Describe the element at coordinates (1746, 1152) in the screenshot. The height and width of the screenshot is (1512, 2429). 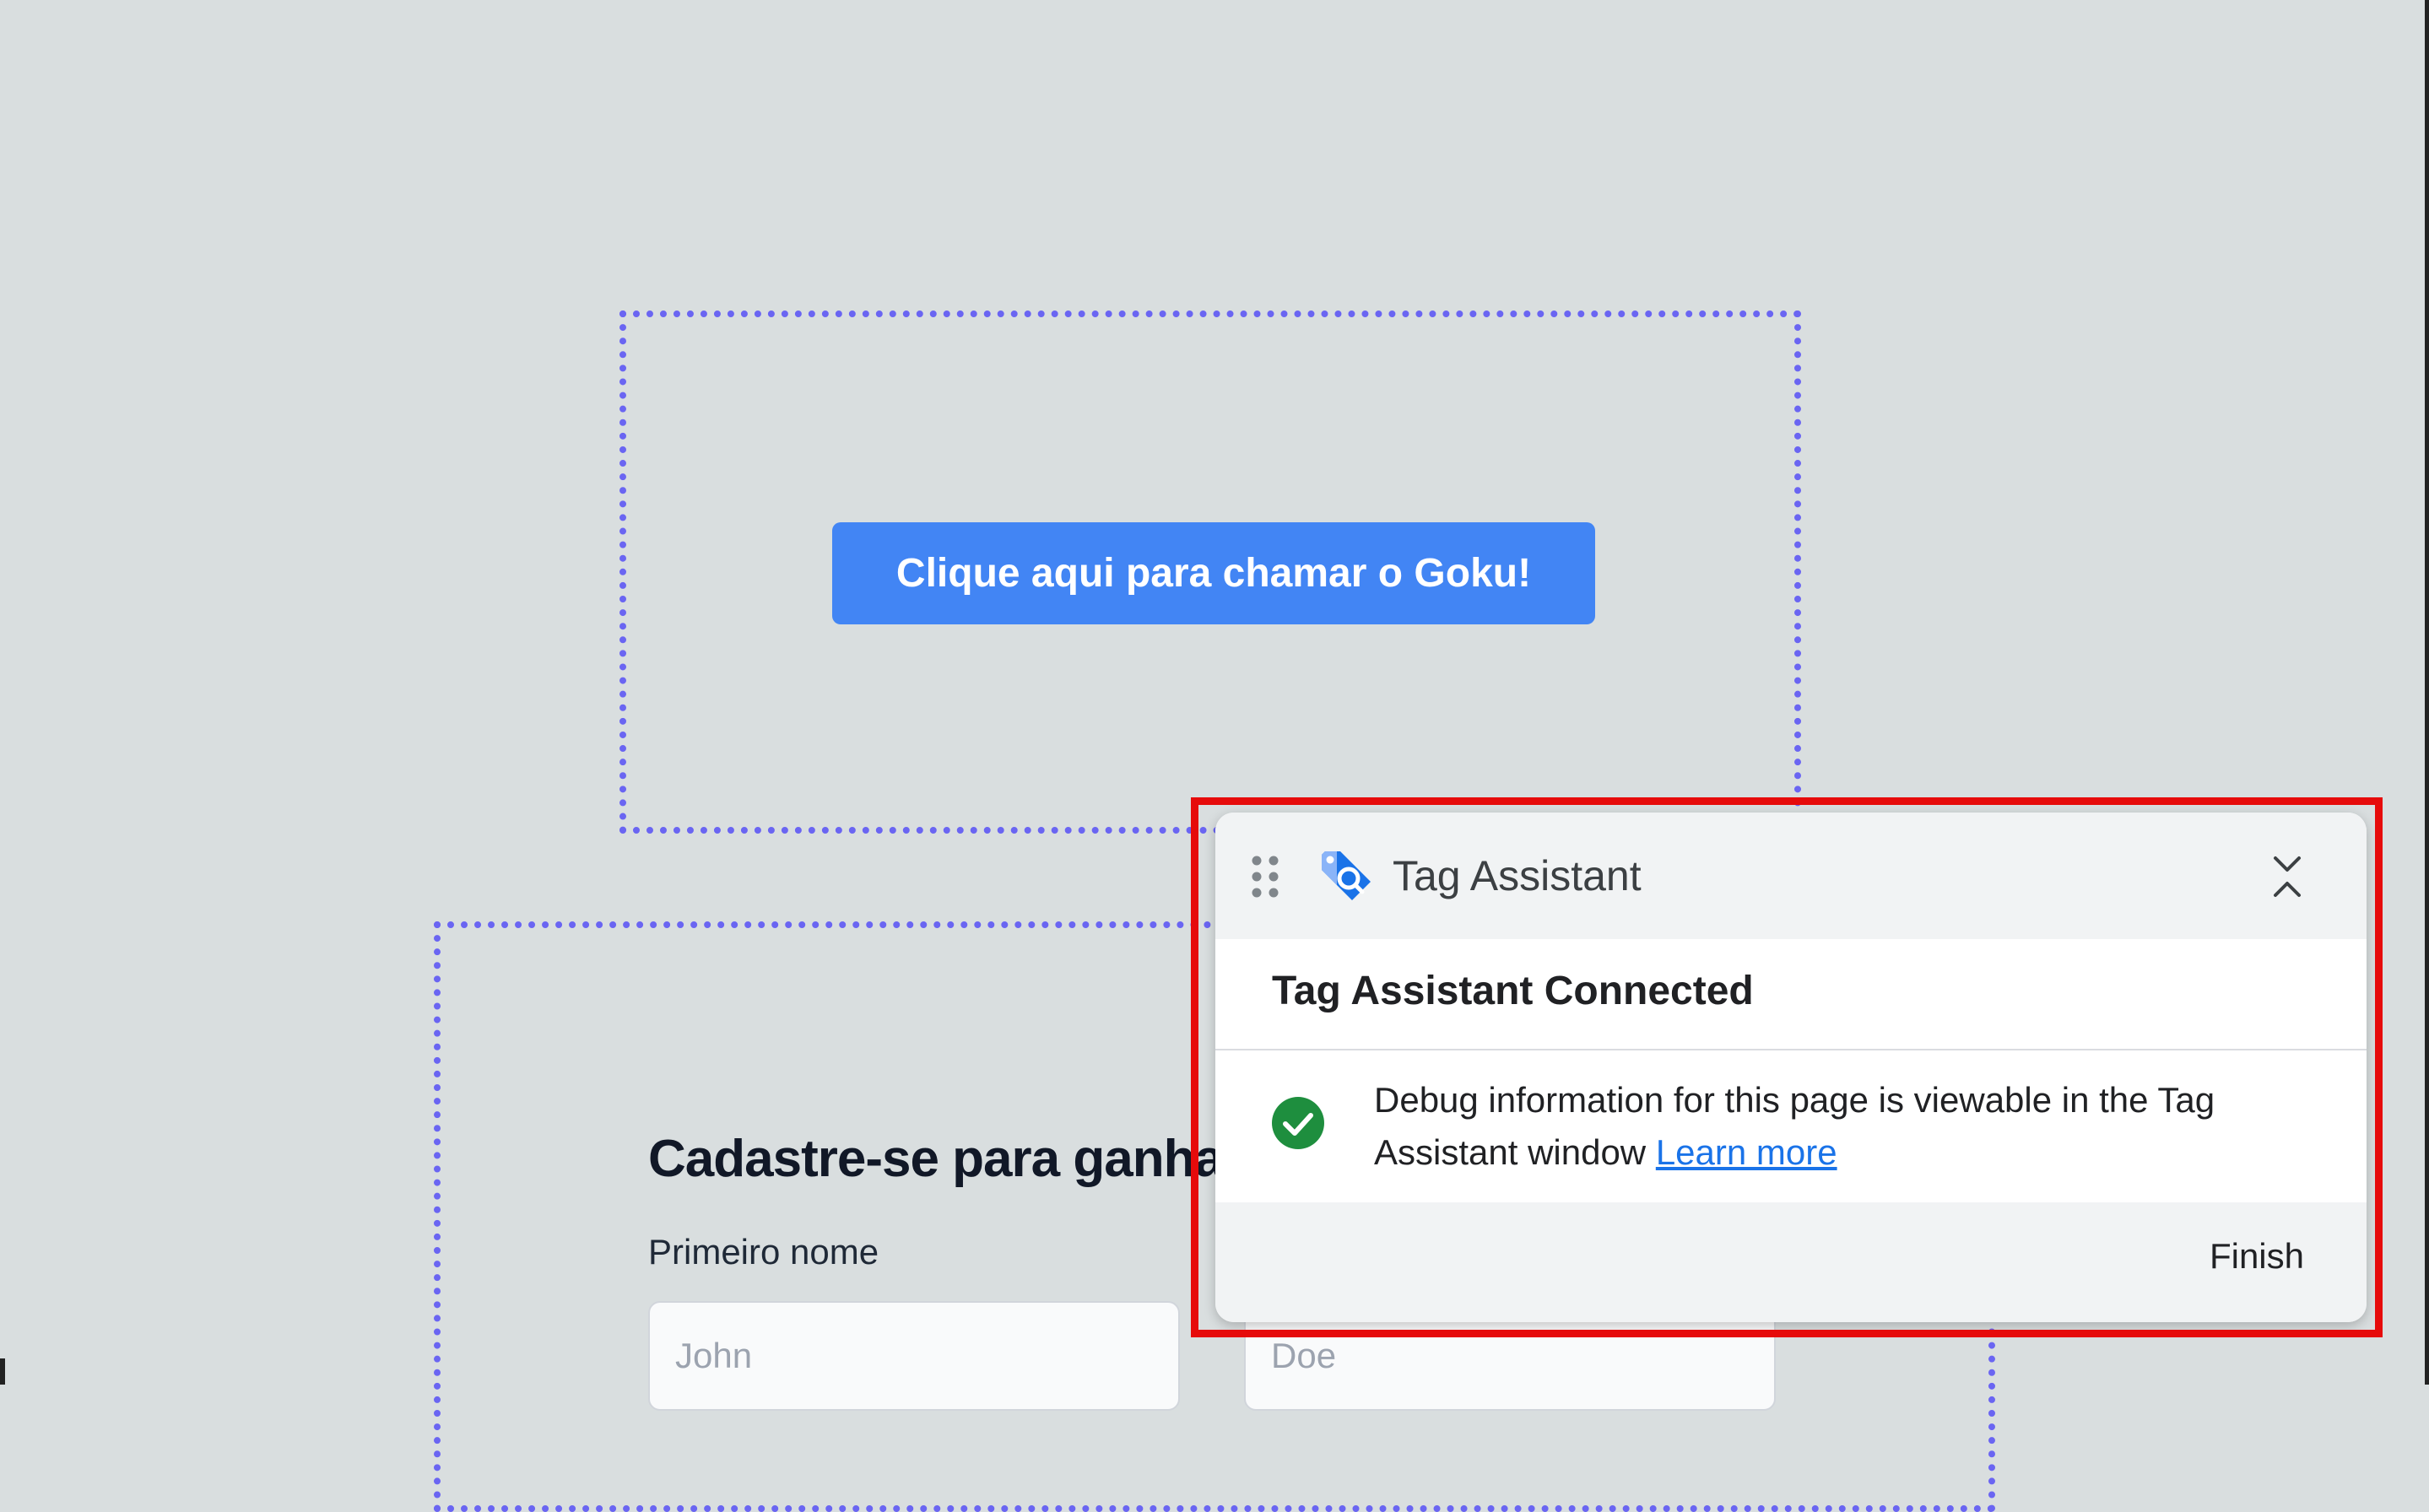
I see `learn-more-link: Learn more` at that location.